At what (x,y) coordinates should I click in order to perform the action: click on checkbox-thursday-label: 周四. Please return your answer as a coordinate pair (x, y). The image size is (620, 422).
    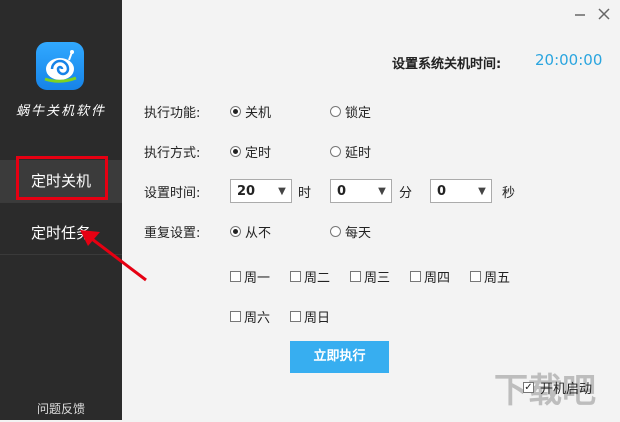
    Looking at the image, I should click on (437, 278).